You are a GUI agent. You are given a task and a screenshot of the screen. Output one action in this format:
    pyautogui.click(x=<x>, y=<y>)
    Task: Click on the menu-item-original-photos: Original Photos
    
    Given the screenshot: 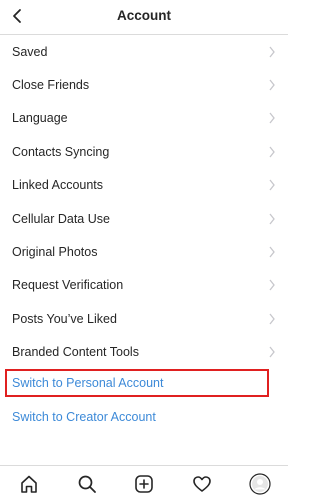 What is the action you would take?
    pyautogui.click(x=144, y=251)
    